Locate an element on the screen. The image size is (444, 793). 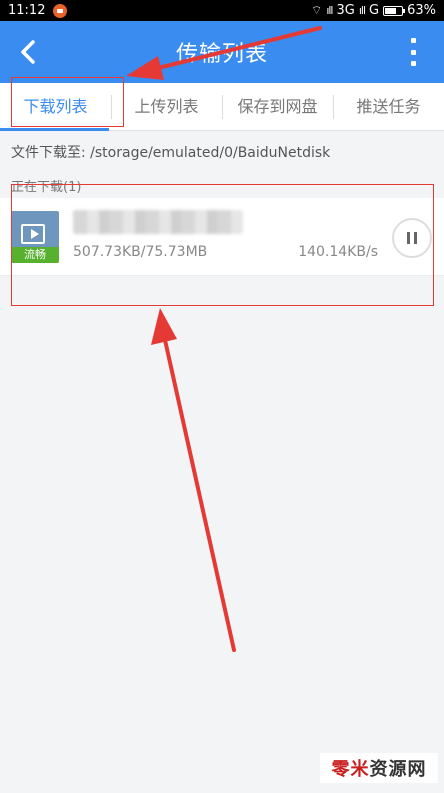
annotation-box-tab is located at coordinates (67, 102).